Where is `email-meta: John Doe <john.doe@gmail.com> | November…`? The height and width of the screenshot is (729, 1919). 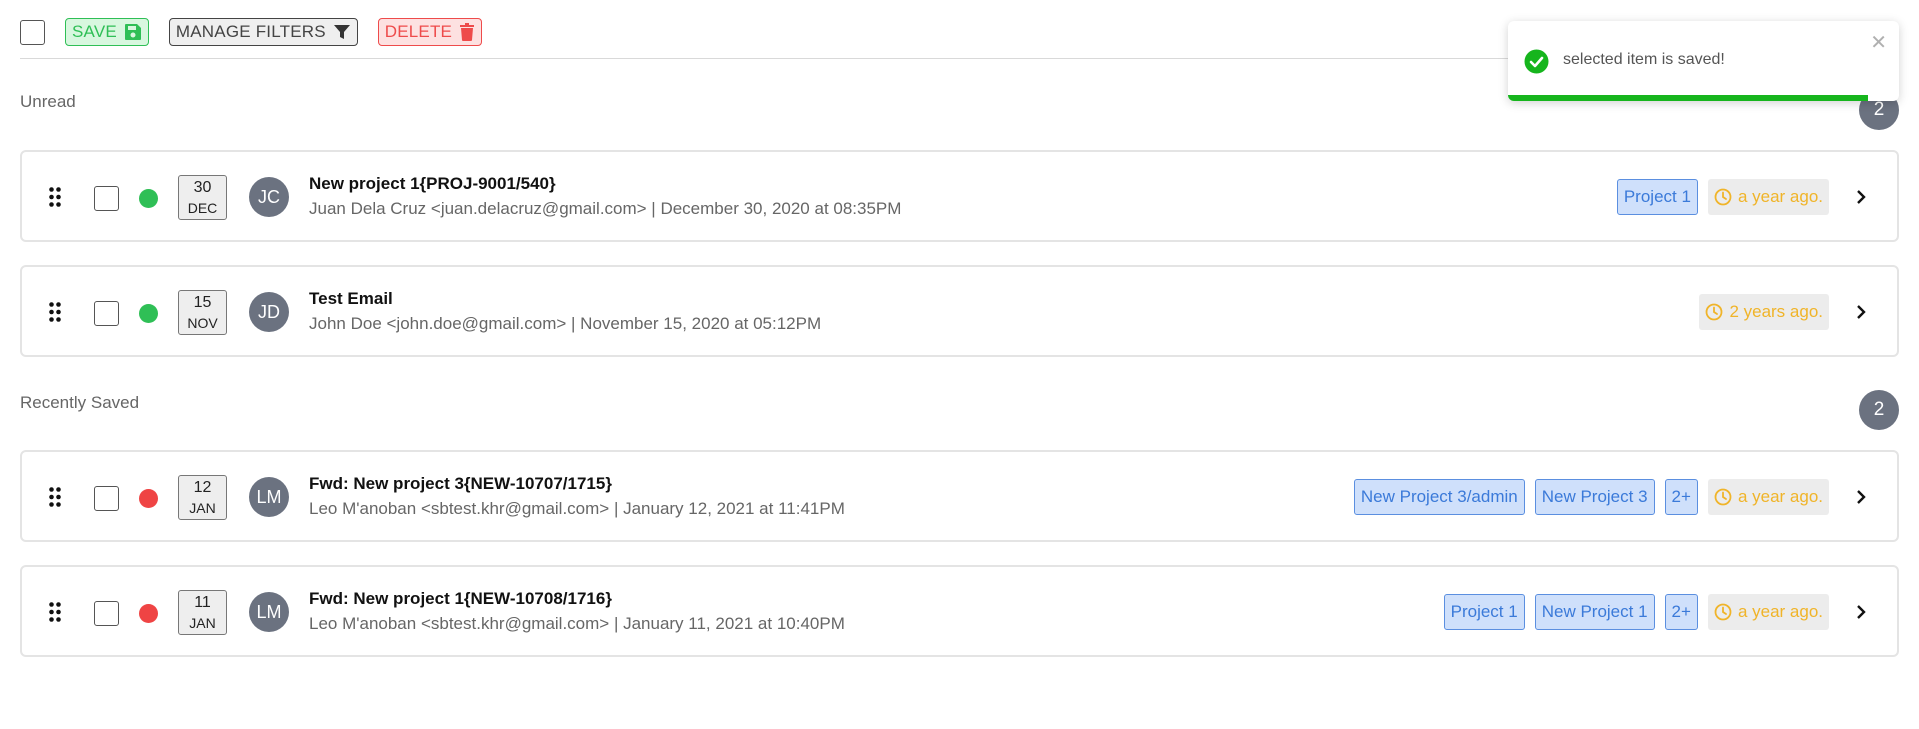 email-meta: John Doe <john.doe@gmail.com> | November… is located at coordinates (565, 323).